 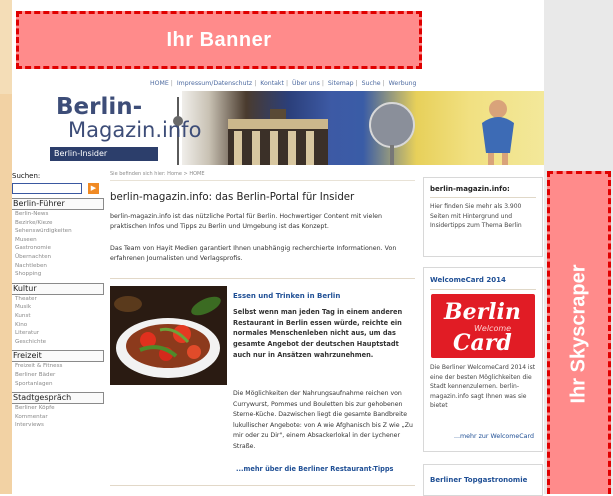 What do you see at coordinates (492, 129) in the screenshot?
I see `woman-photo-icon` at bounding box center [492, 129].